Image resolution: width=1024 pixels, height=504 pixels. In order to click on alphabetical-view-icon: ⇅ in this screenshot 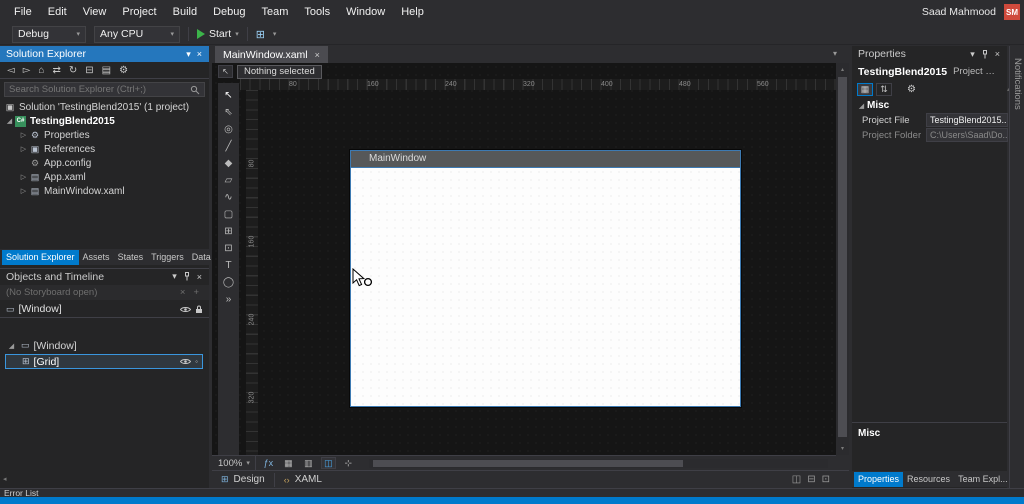, I will do `click(884, 89)`.